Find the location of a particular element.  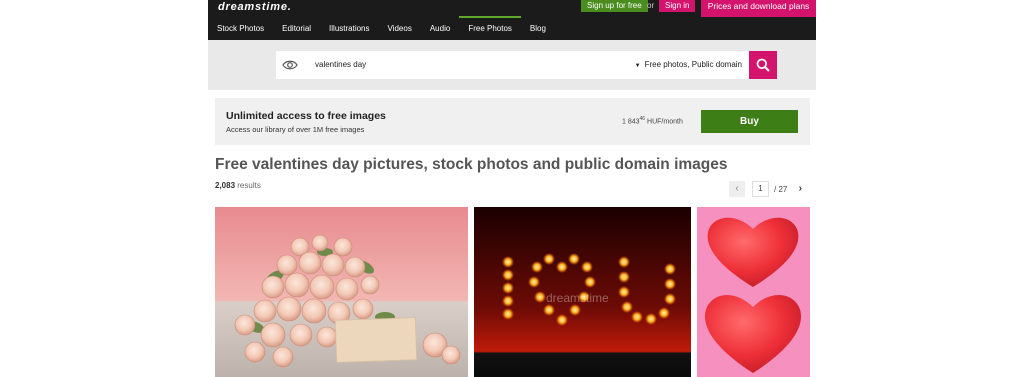

nav-item-blog: Blog is located at coordinates (538, 28).